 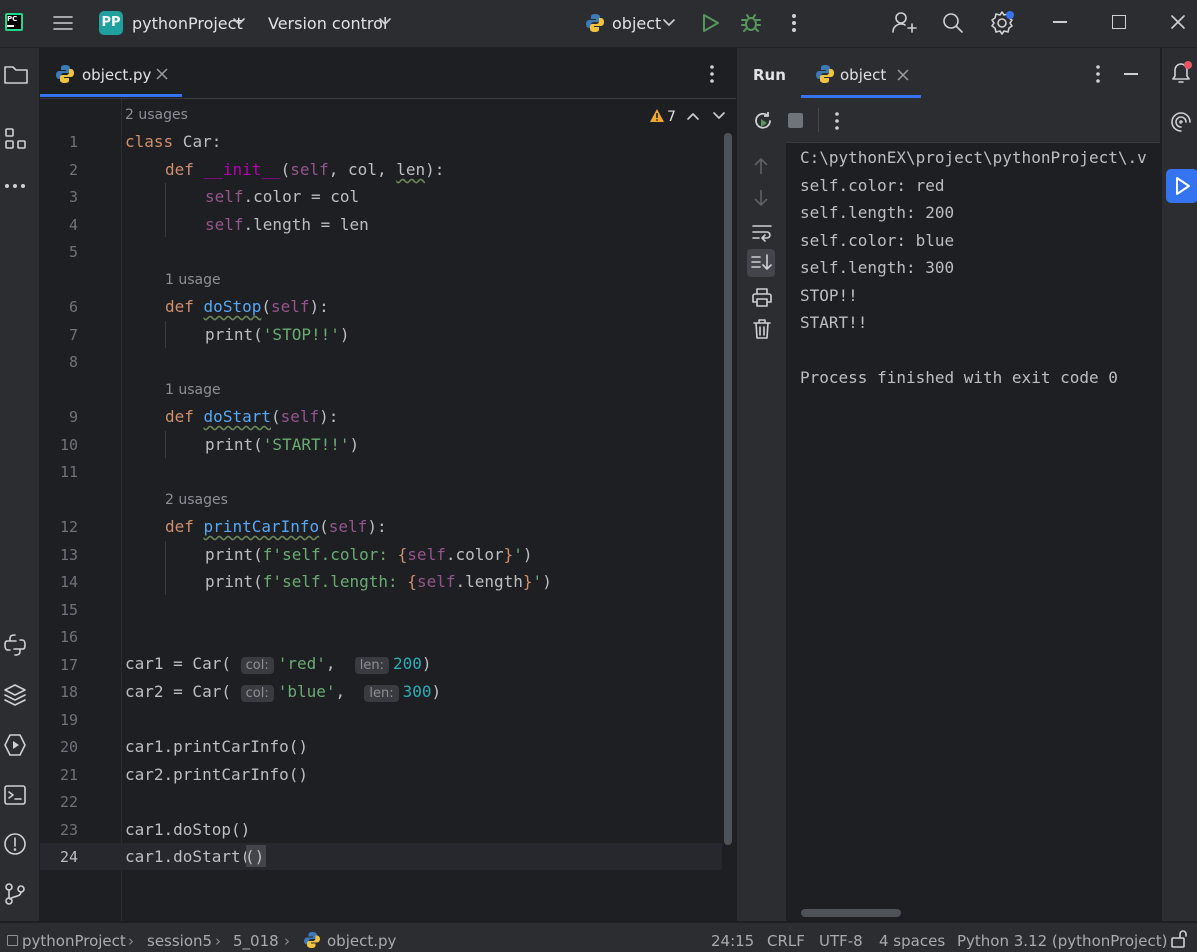 What do you see at coordinates (904, 23) in the screenshot?
I see `add-user-icon` at bounding box center [904, 23].